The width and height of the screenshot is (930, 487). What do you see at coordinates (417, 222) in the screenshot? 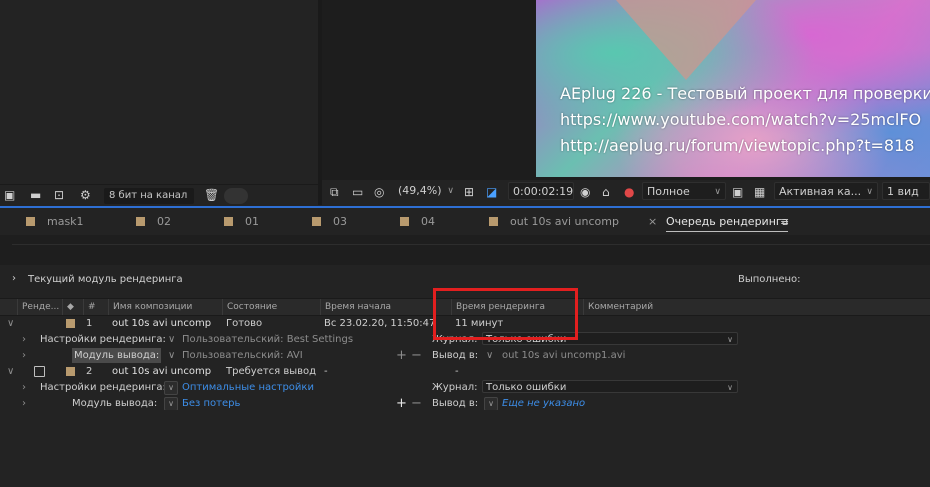
I see `tab-04: 04` at bounding box center [417, 222].